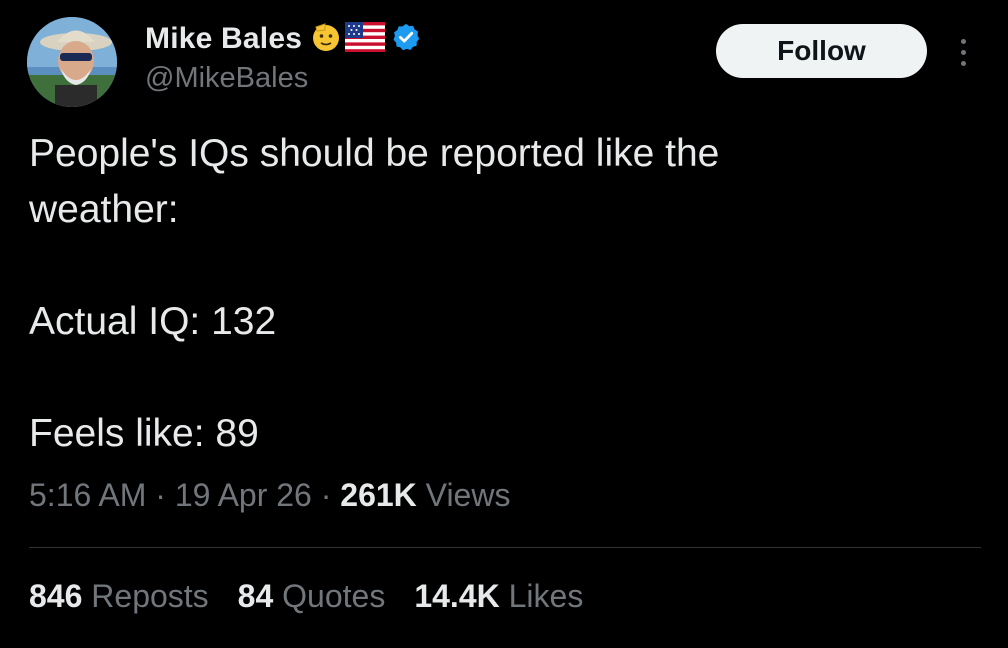  Describe the element at coordinates (546, 596) in the screenshot. I see `likes-label: Likes` at that location.